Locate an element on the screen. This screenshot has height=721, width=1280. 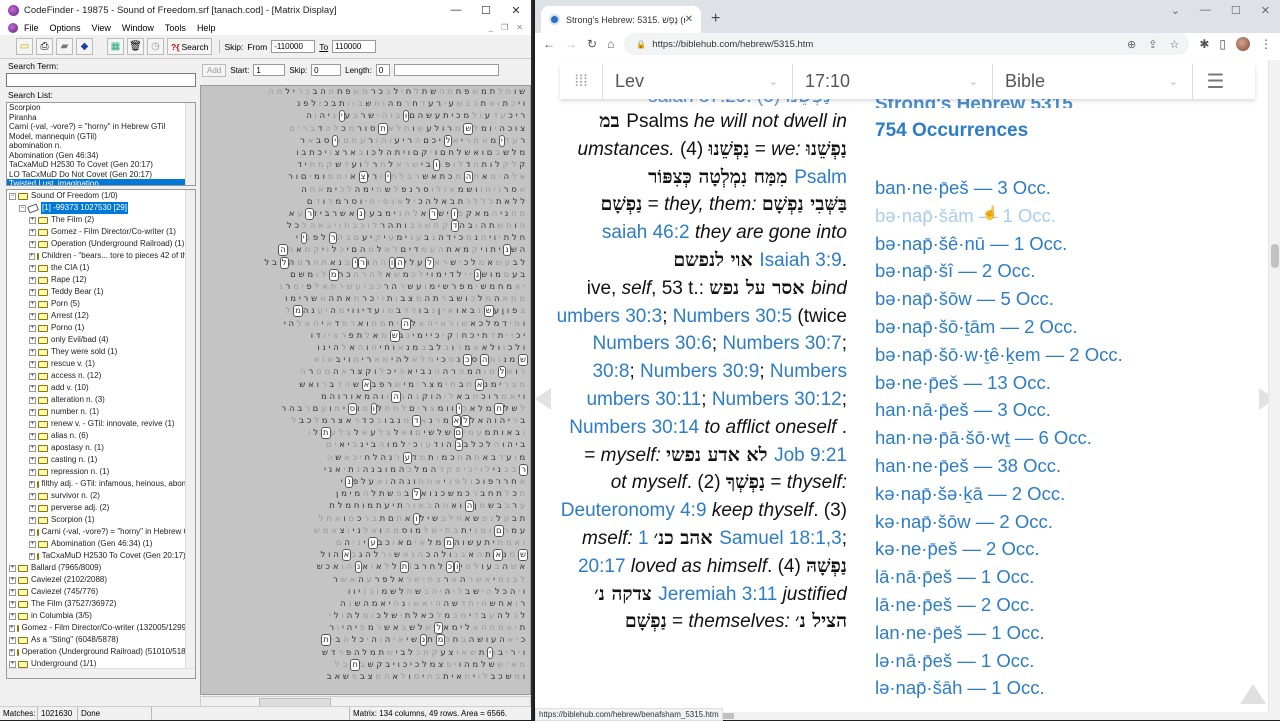
tree-node: + They were sold (1) is located at coordinates (101, 352).